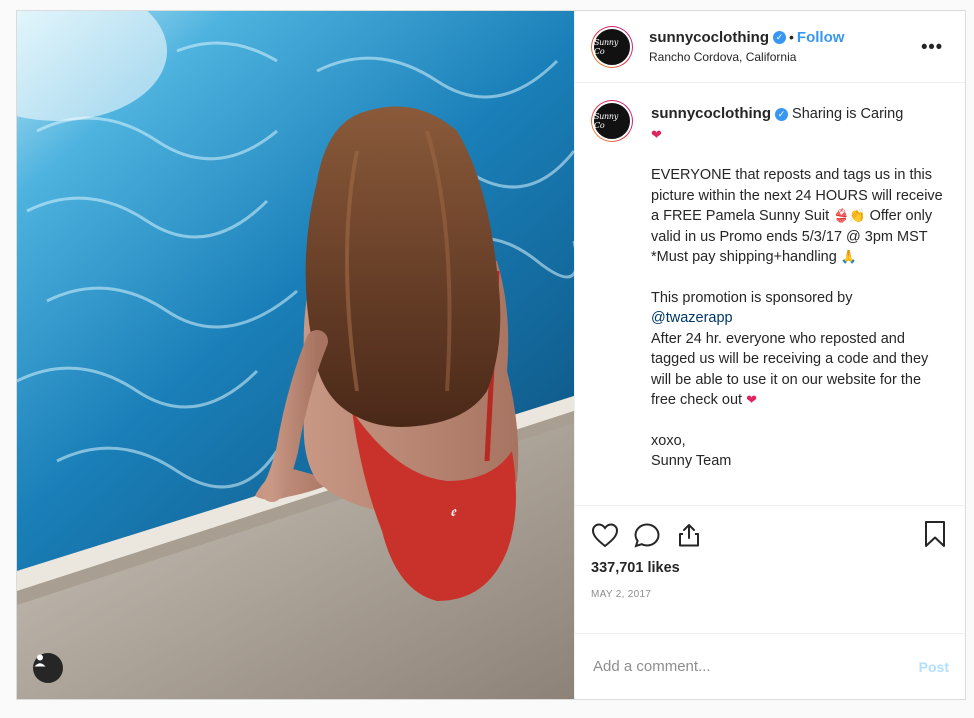 The width and height of the screenshot is (974, 718). Describe the element at coordinates (709, 37) in the screenshot. I see `username-link: sunnycoclothing` at that location.